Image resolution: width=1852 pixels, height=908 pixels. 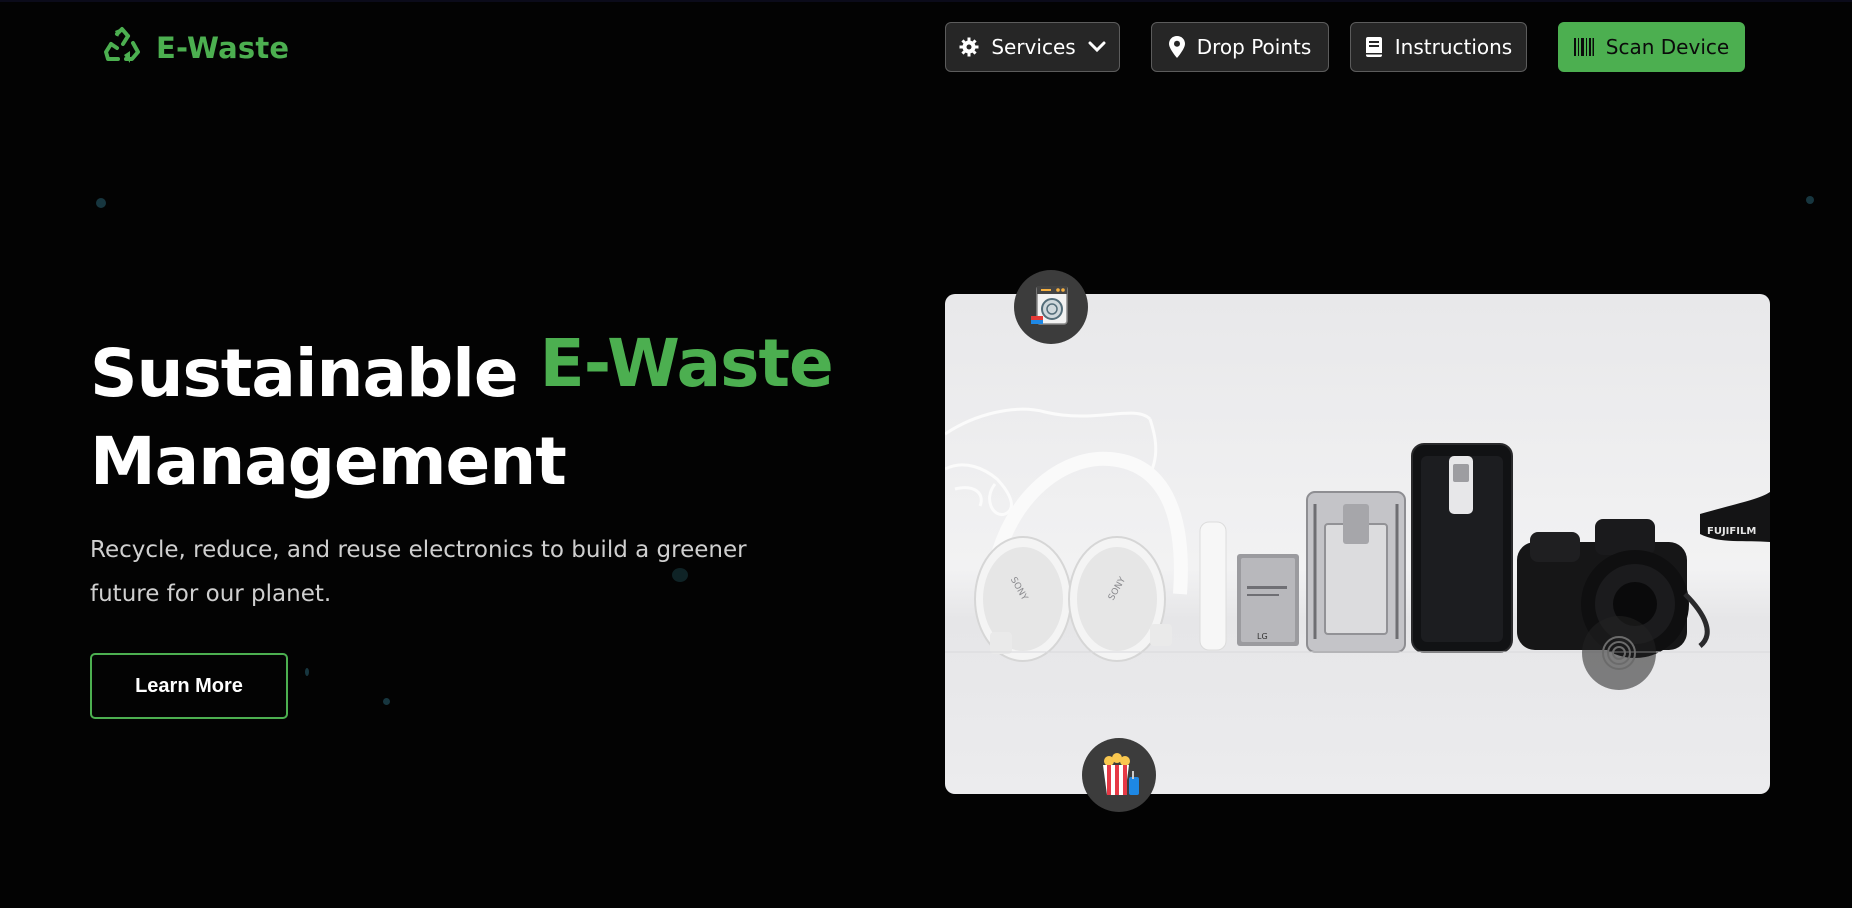 I want to click on scan-device-label: Scan Device, so click(x=1667, y=47).